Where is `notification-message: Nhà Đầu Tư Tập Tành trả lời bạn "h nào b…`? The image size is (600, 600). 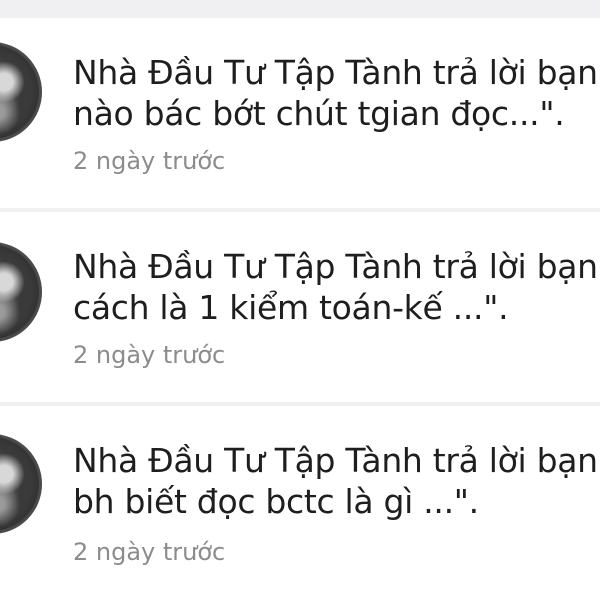
notification-message: Nhà Đầu Tư Tập Tành trả lời bạn "h nào b… is located at coordinates (336, 93).